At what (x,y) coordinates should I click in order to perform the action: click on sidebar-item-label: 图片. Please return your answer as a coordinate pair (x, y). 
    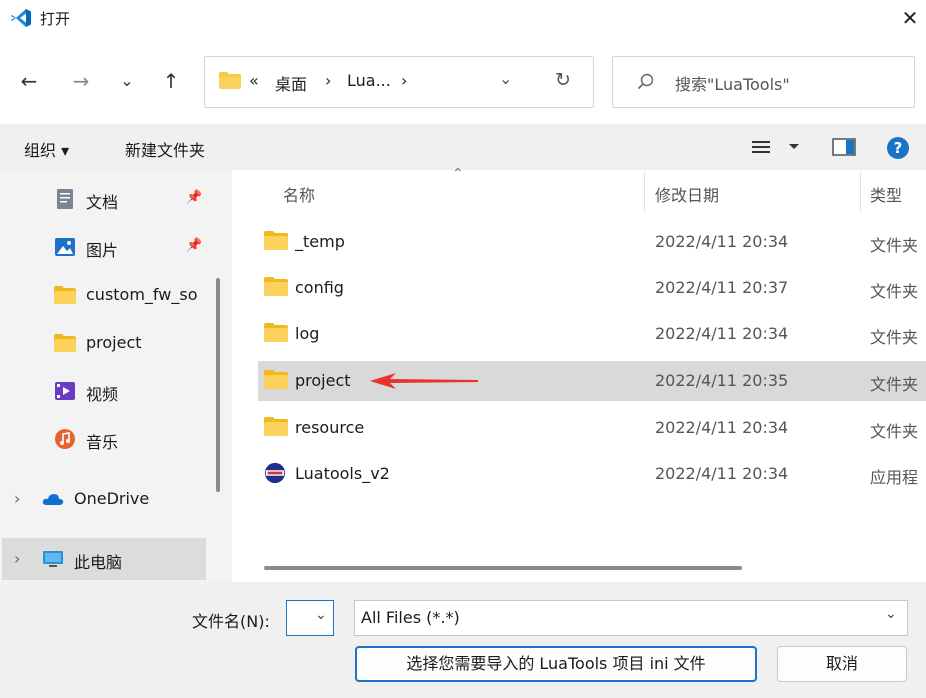
    Looking at the image, I should click on (102, 250).